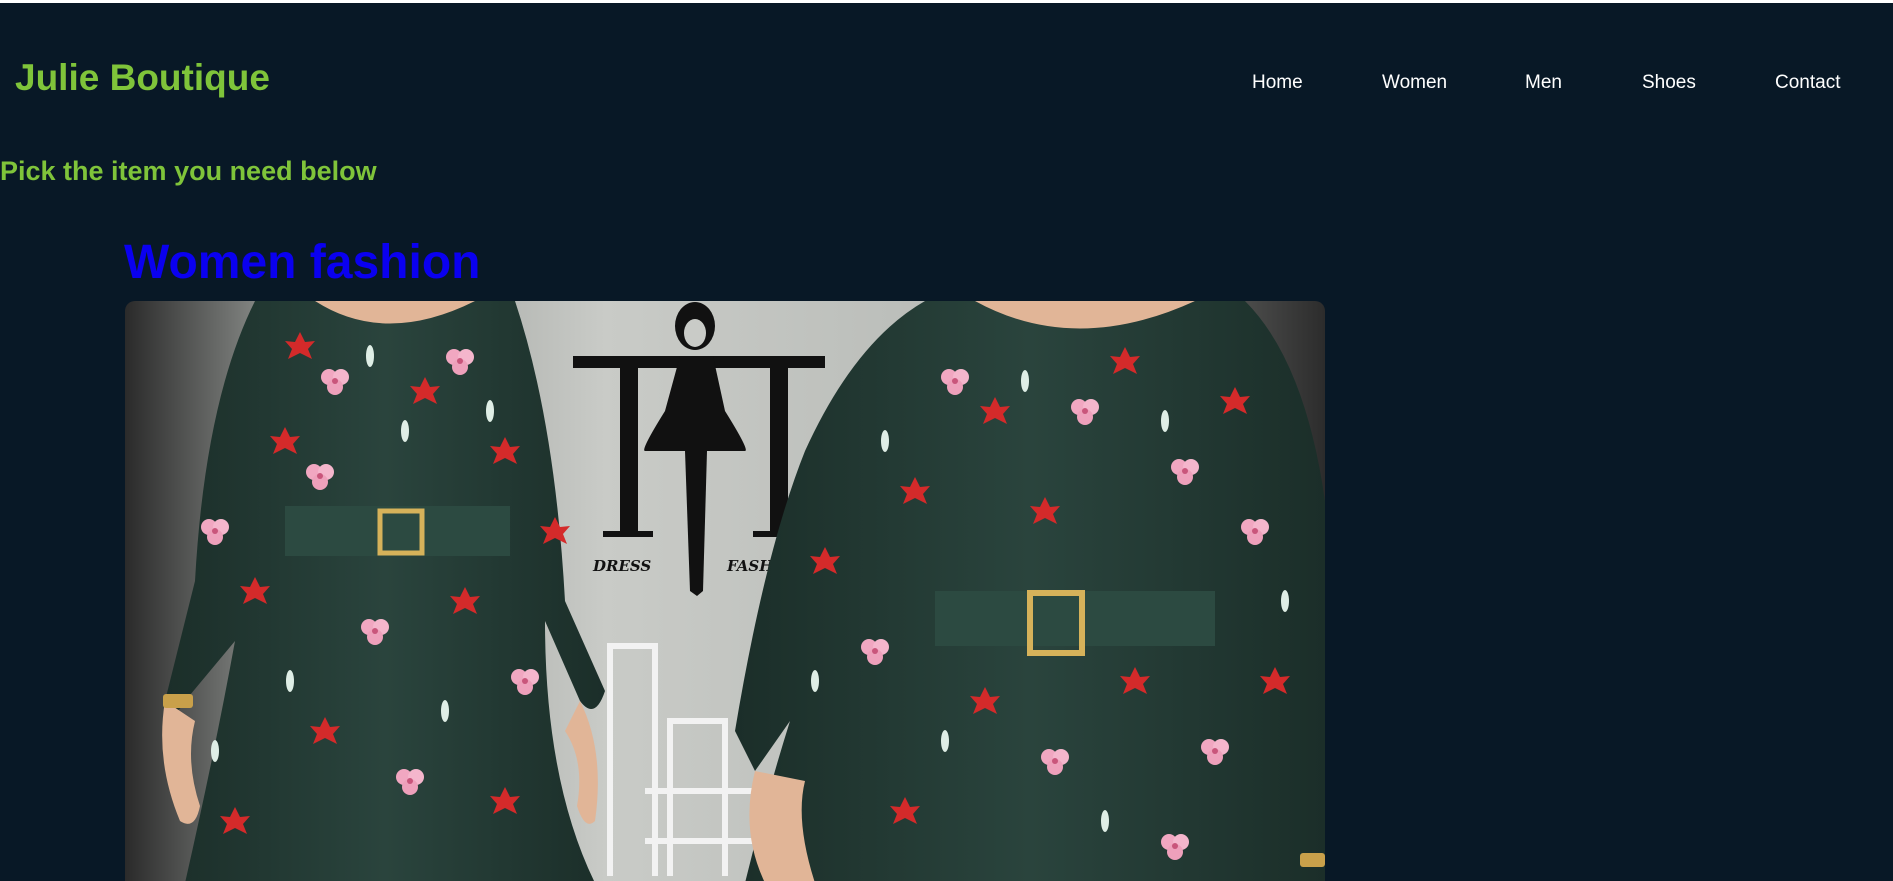 The image size is (1893, 881). What do you see at coordinates (1277, 83) in the screenshot?
I see `nav-link-home: Home` at bounding box center [1277, 83].